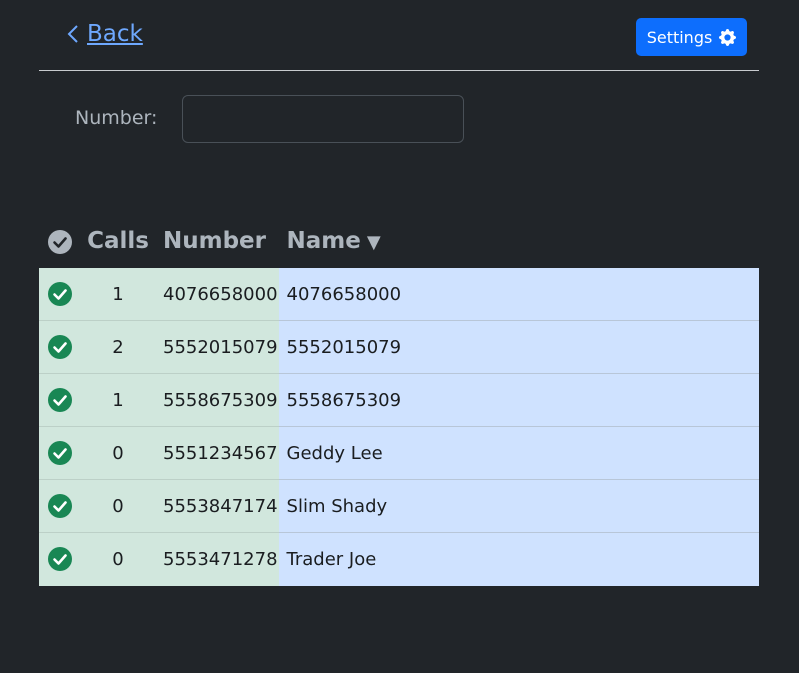 The width and height of the screenshot is (799, 673). Describe the element at coordinates (217, 400) in the screenshot. I see `cell-number: 5558675309` at that location.